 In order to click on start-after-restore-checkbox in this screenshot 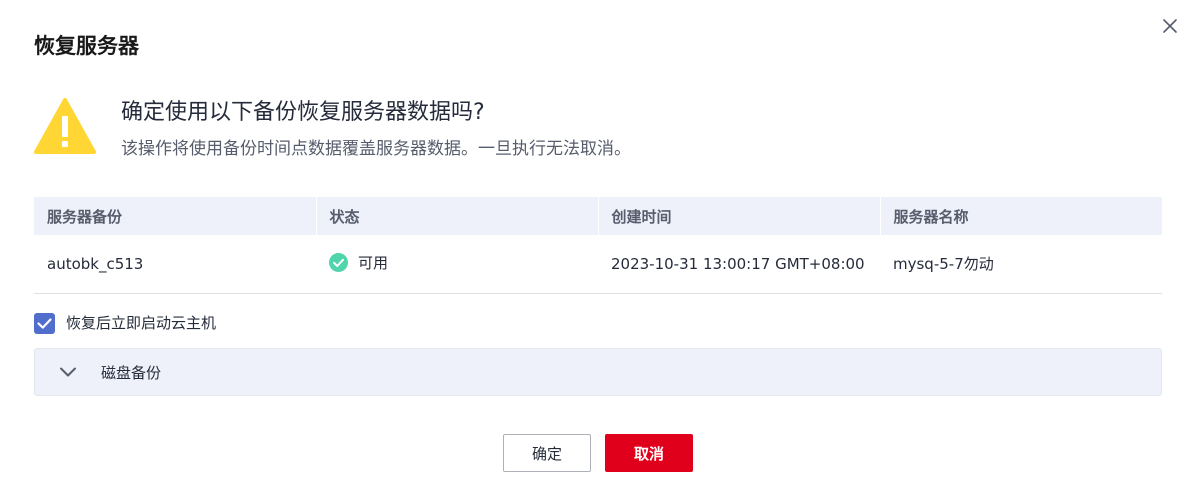, I will do `click(44, 323)`.